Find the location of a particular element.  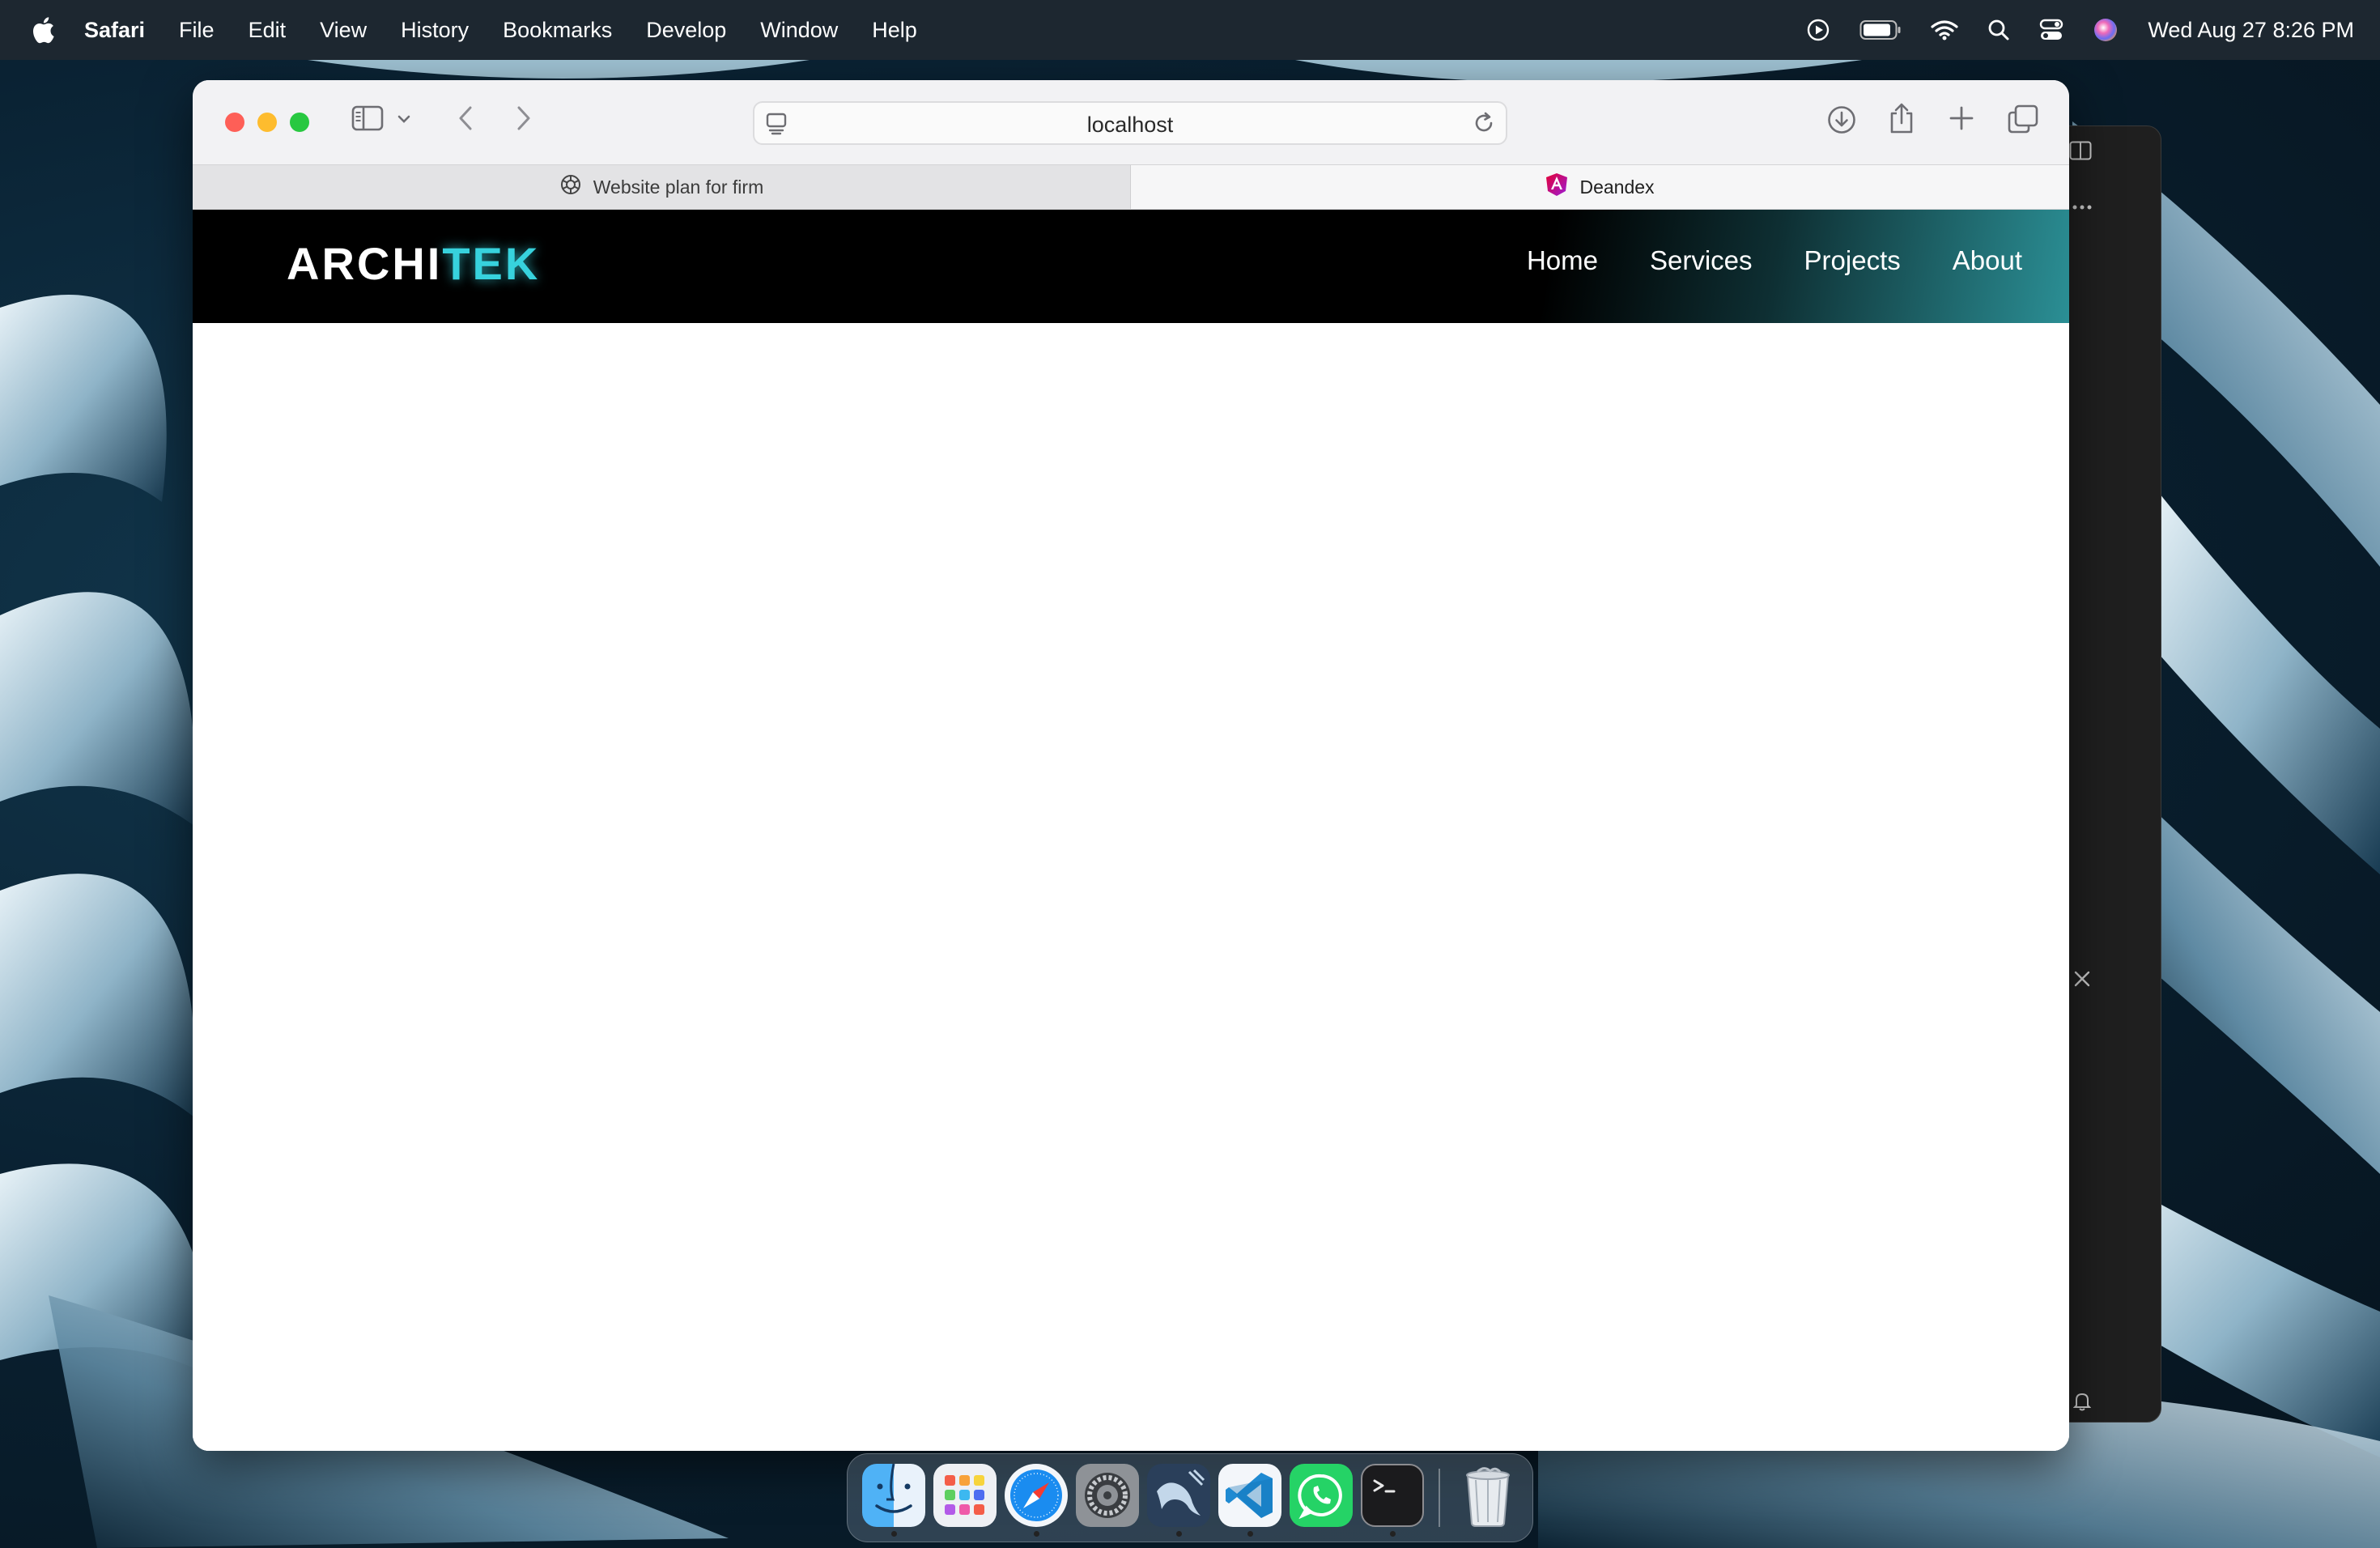

panel-layout-icon is located at coordinates (2080, 153).